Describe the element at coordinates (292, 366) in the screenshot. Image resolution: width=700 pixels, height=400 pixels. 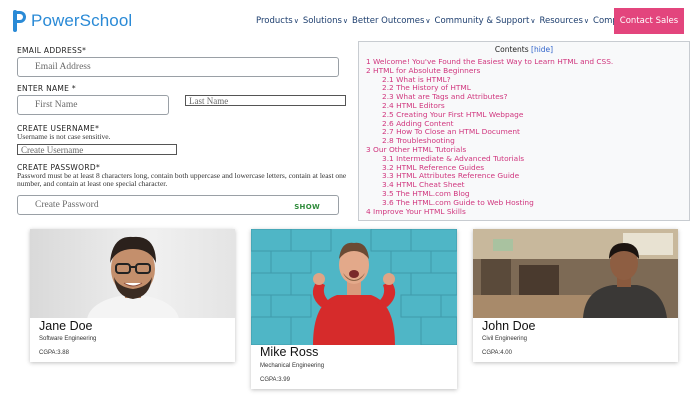
I see `student-department: Mechanical Engineering` at that location.